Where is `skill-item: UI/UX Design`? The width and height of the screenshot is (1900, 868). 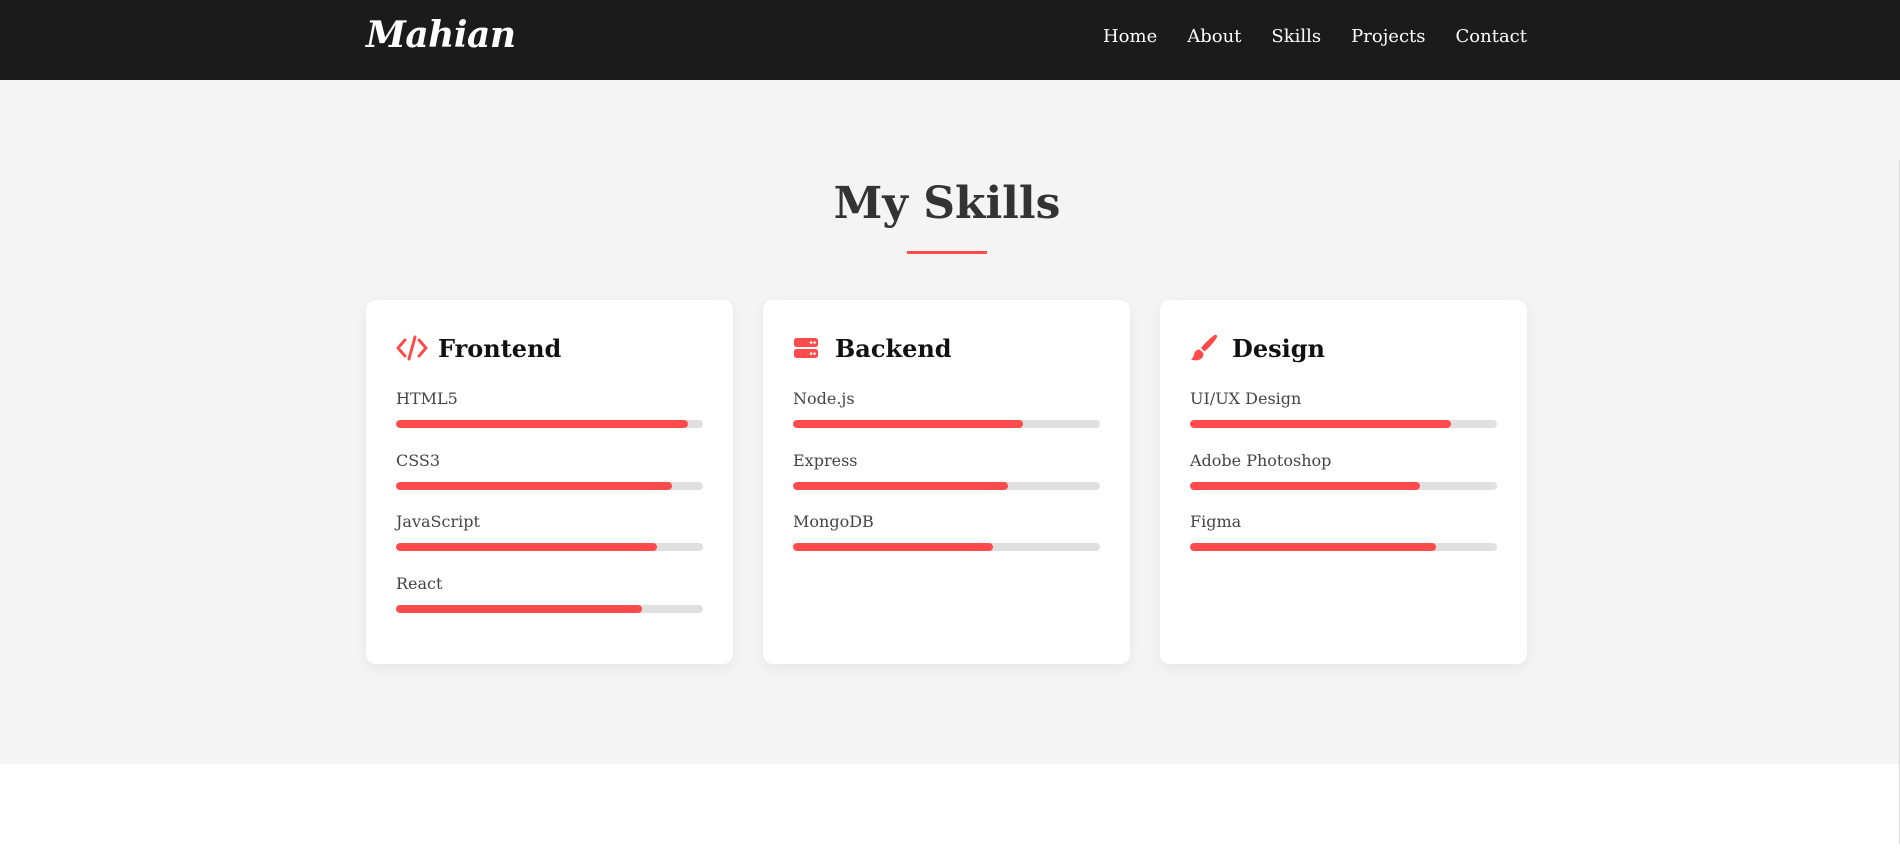
skill-item: UI/UX Design is located at coordinates (1343, 408).